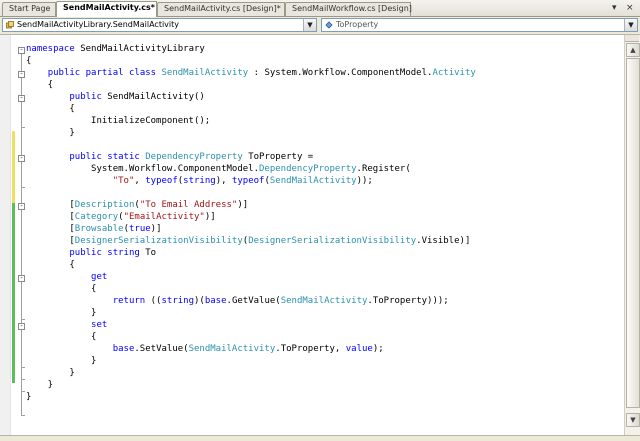  Describe the element at coordinates (142, 73) in the screenshot. I see `code-token: class` at that location.